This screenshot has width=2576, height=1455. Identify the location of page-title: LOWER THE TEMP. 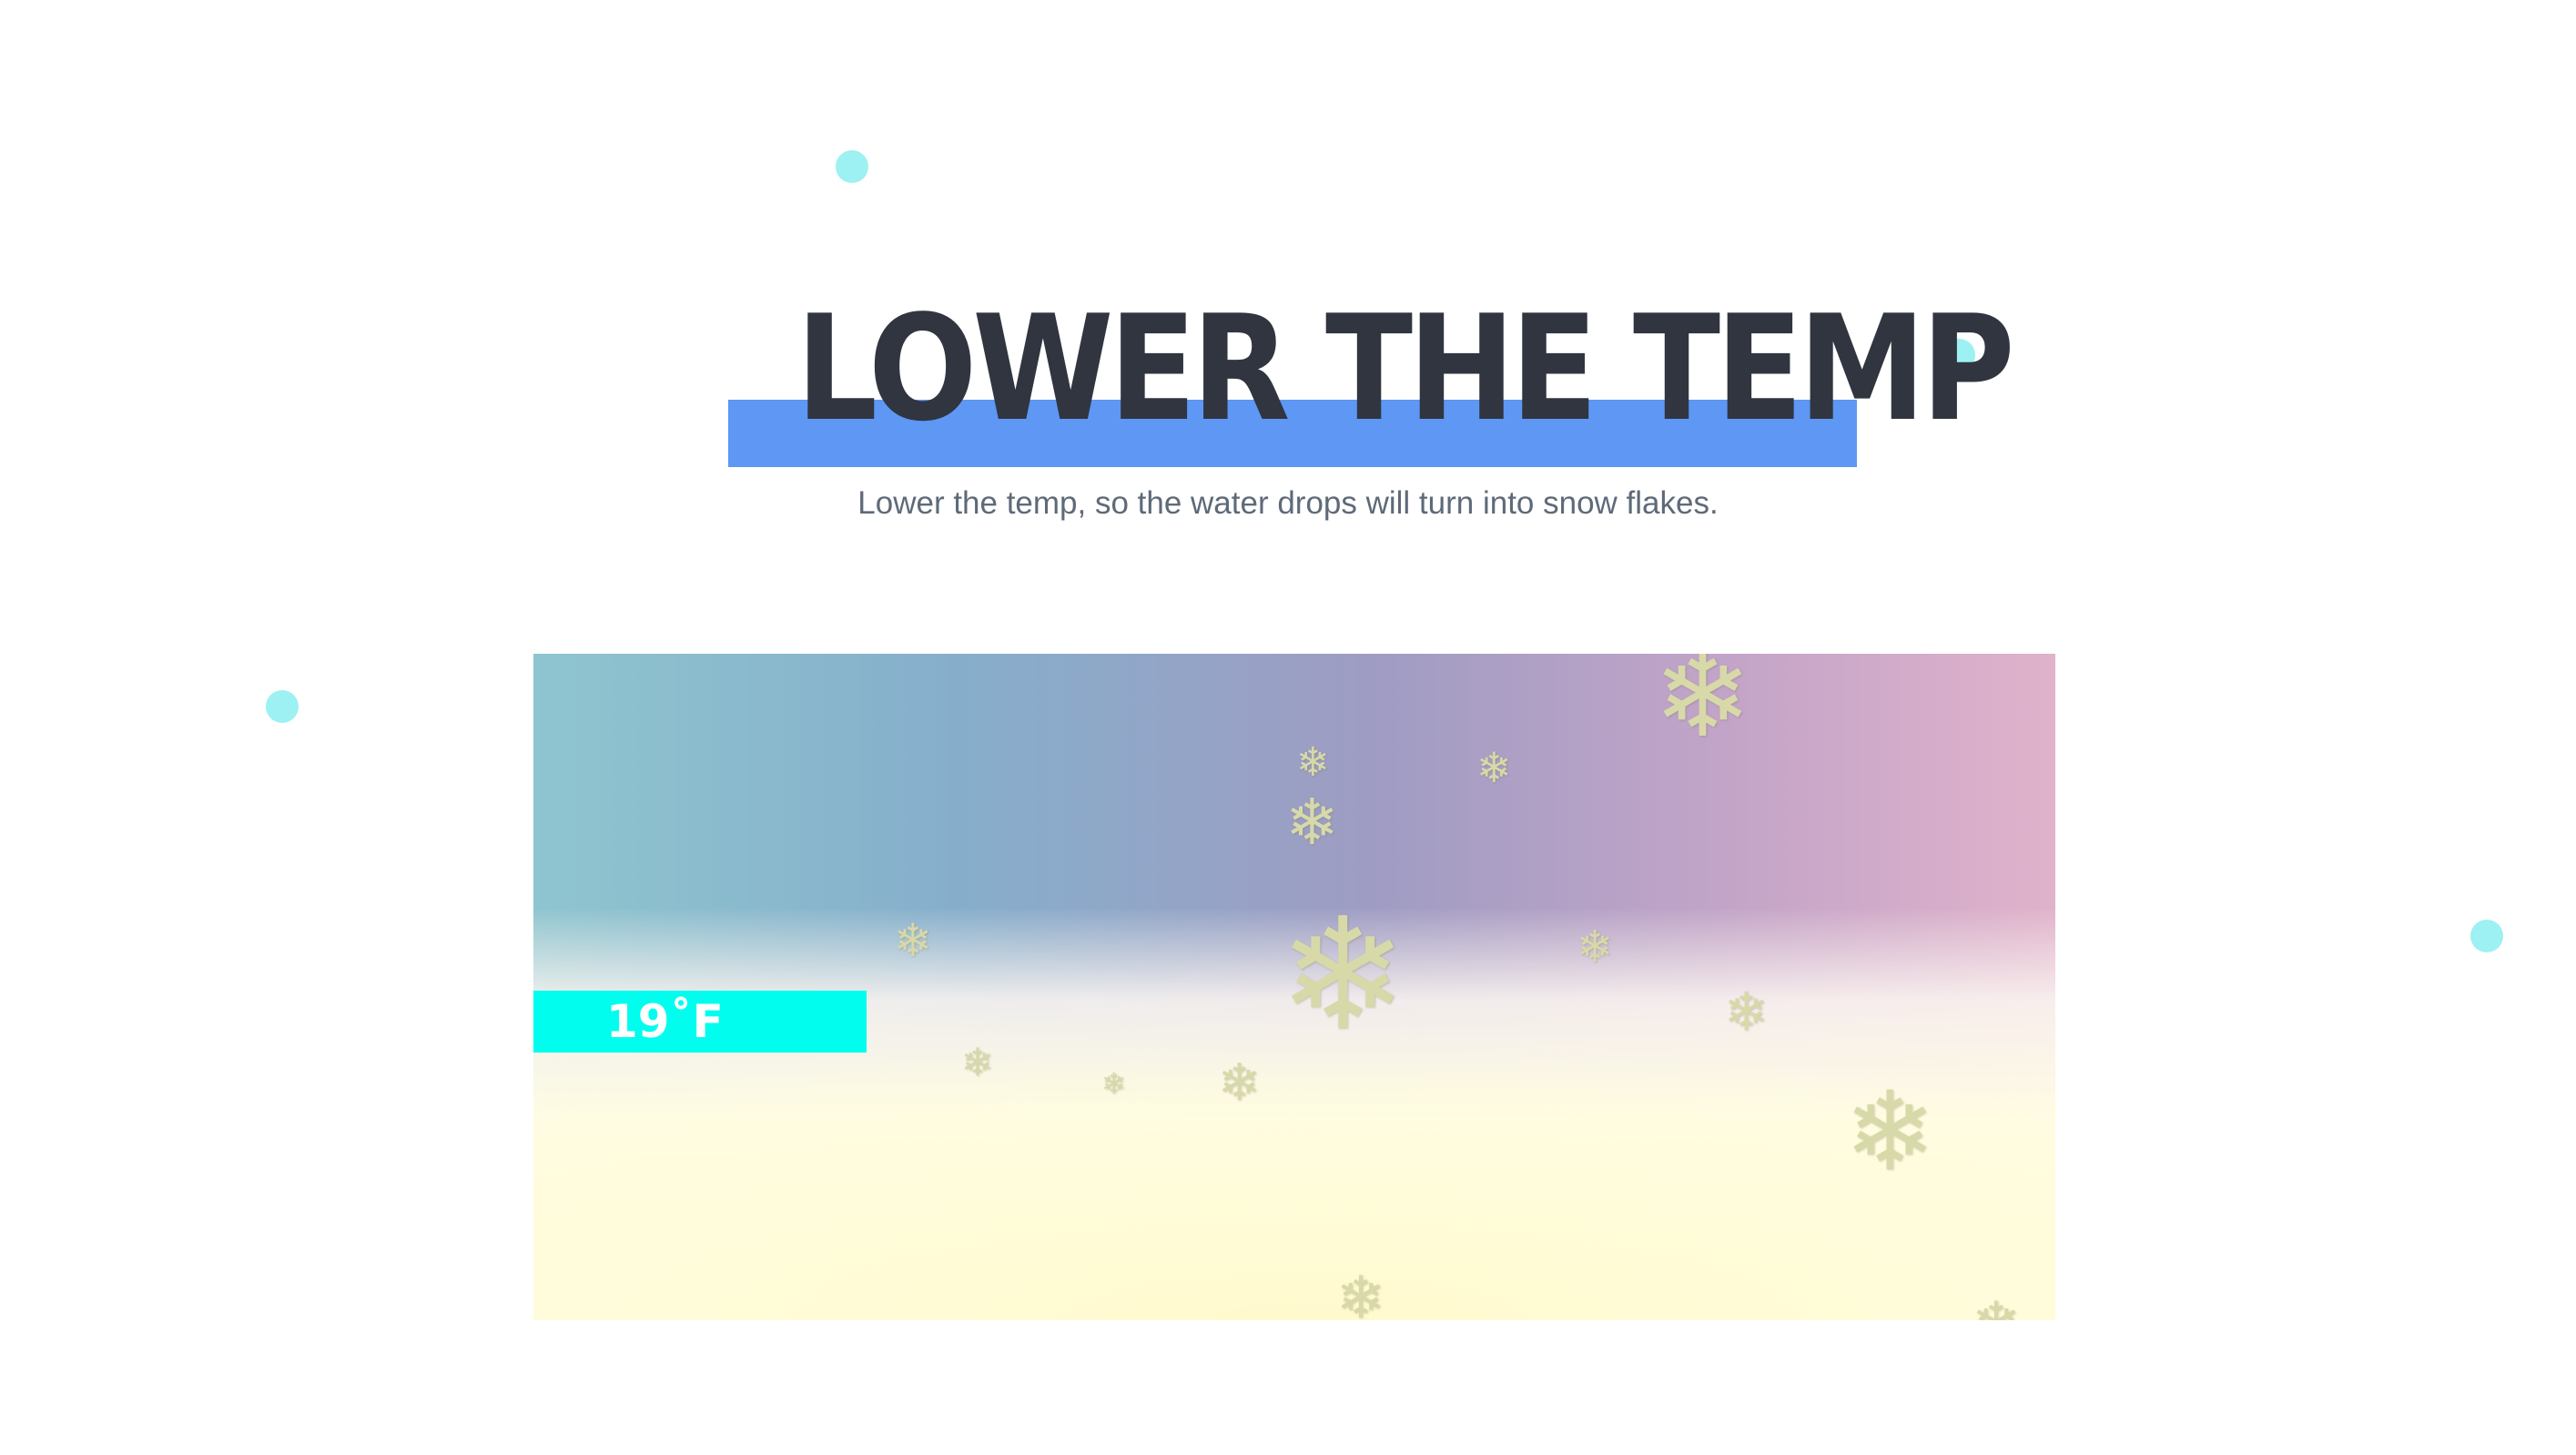
(1405, 368).